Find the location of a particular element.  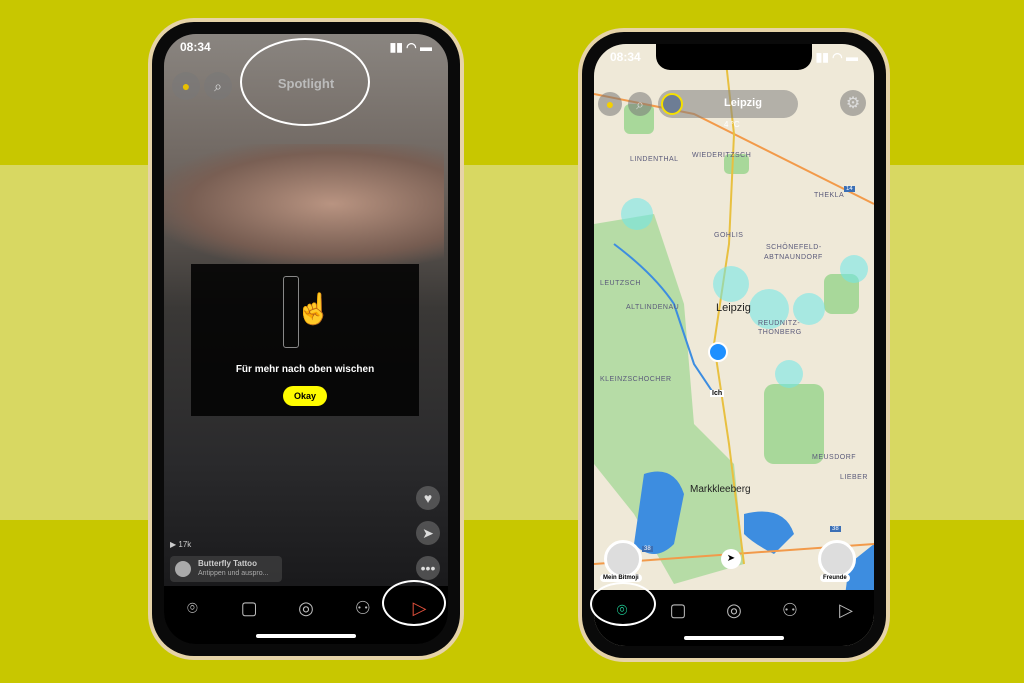

bitmoji-avatar-button: ● is located at coordinates (610, 104).